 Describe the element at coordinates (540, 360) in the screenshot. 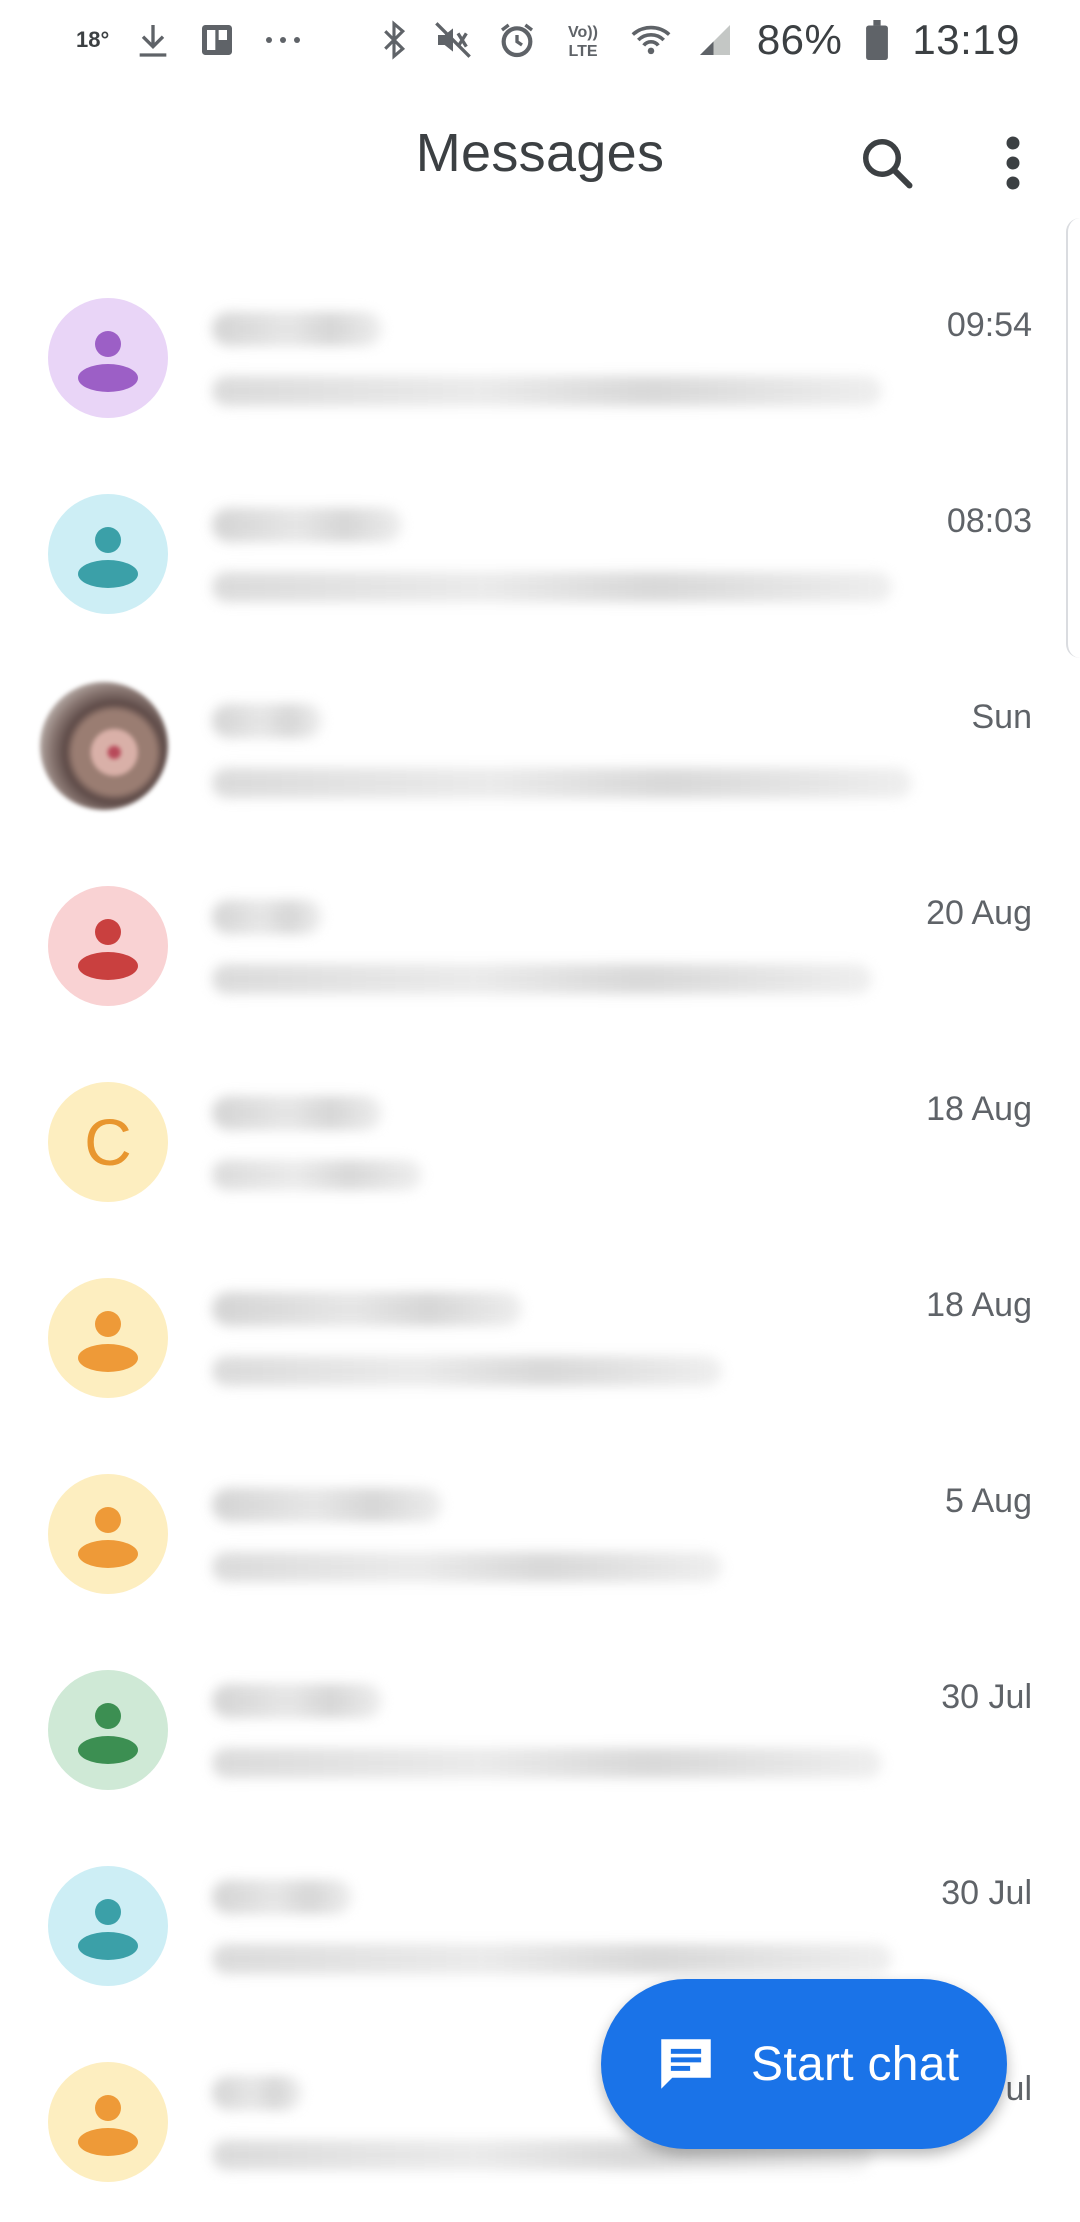

I see `conversation-item: 09:54` at that location.